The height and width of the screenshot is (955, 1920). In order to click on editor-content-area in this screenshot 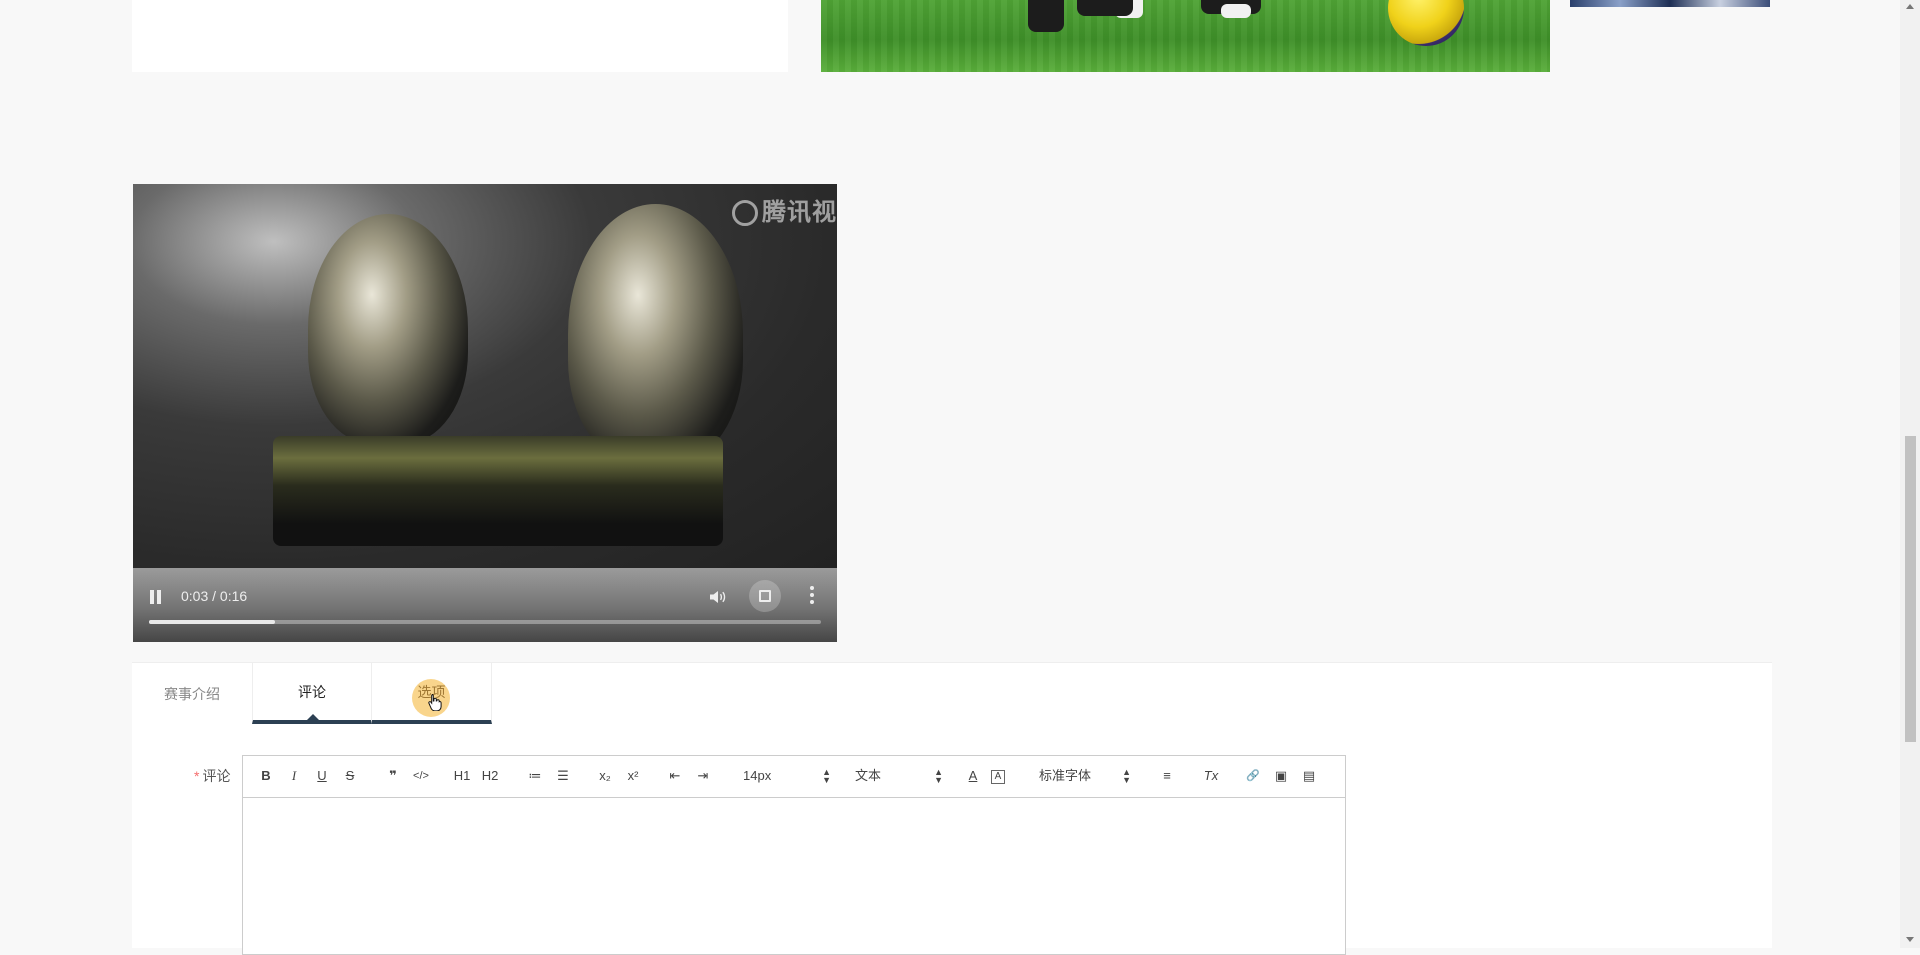, I will do `click(794, 876)`.